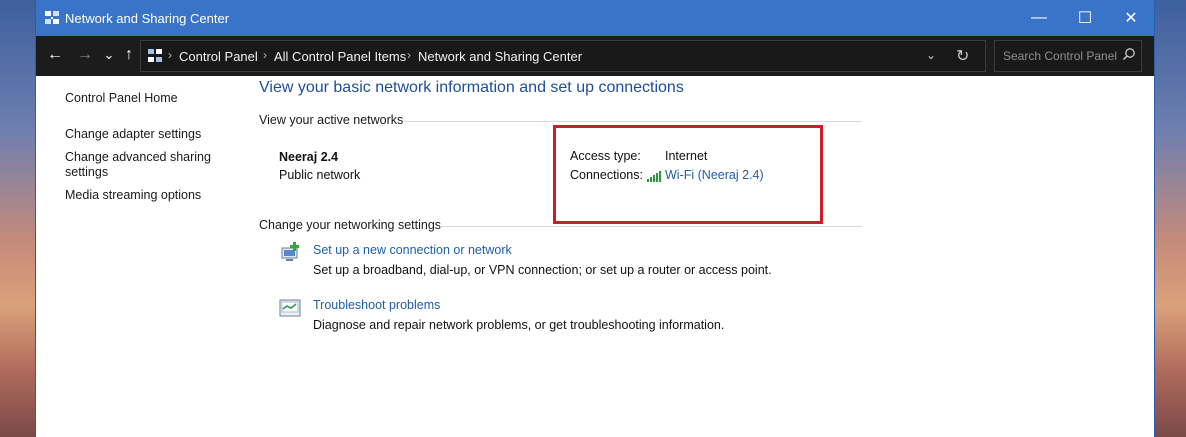  What do you see at coordinates (140, 165) in the screenshot?
I see `sidebar-item-change-advanced-sharing: Change advanced sharing settings` at bounding box center [140, 165].